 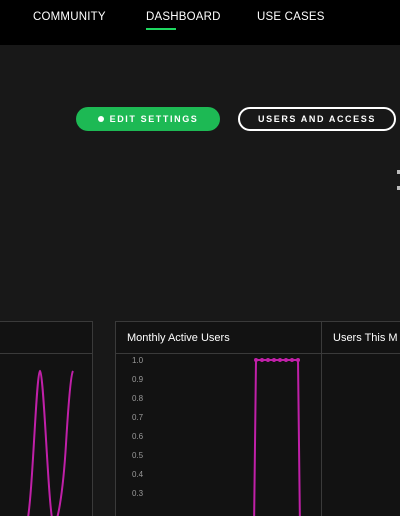 What do you see at coordinates (138, 493) in the screenshot?
I see `y-tick-label: 0.3` at bounding box center [138, 493].